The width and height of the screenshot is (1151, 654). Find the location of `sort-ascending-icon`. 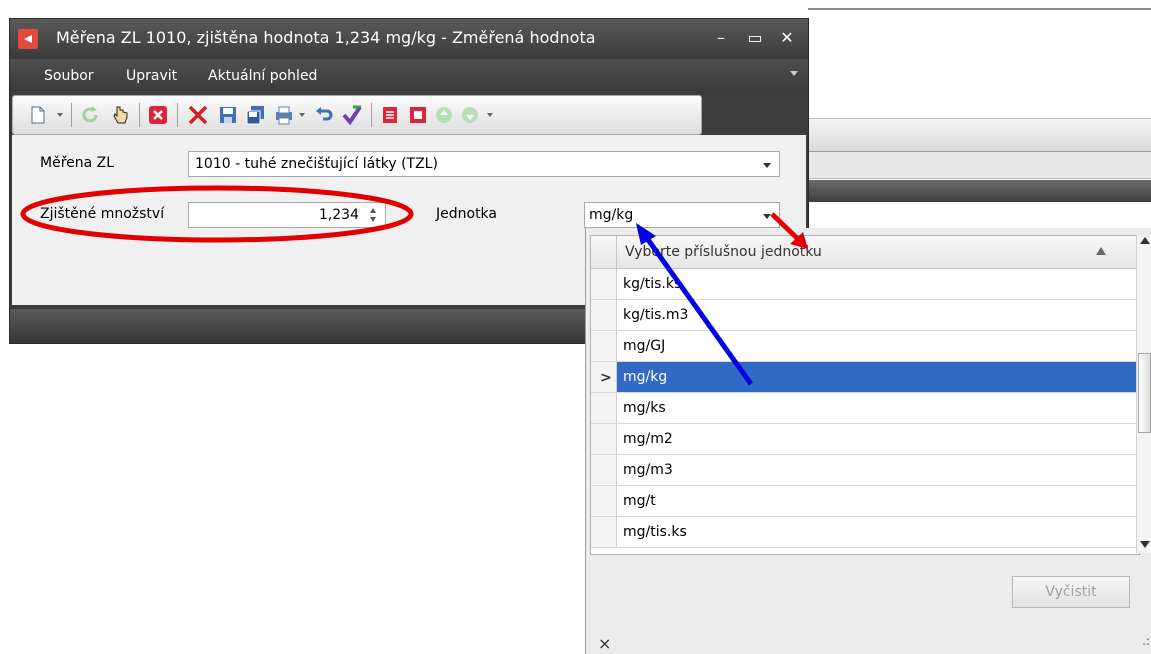

sort-ascending-icon is located at coordinates (1101, 251).